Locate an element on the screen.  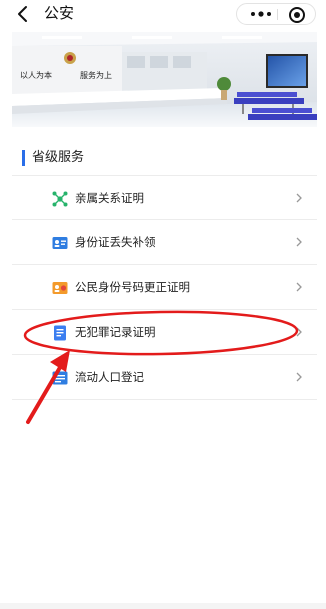
target-circle-icon is located at coordinates (297, 15).